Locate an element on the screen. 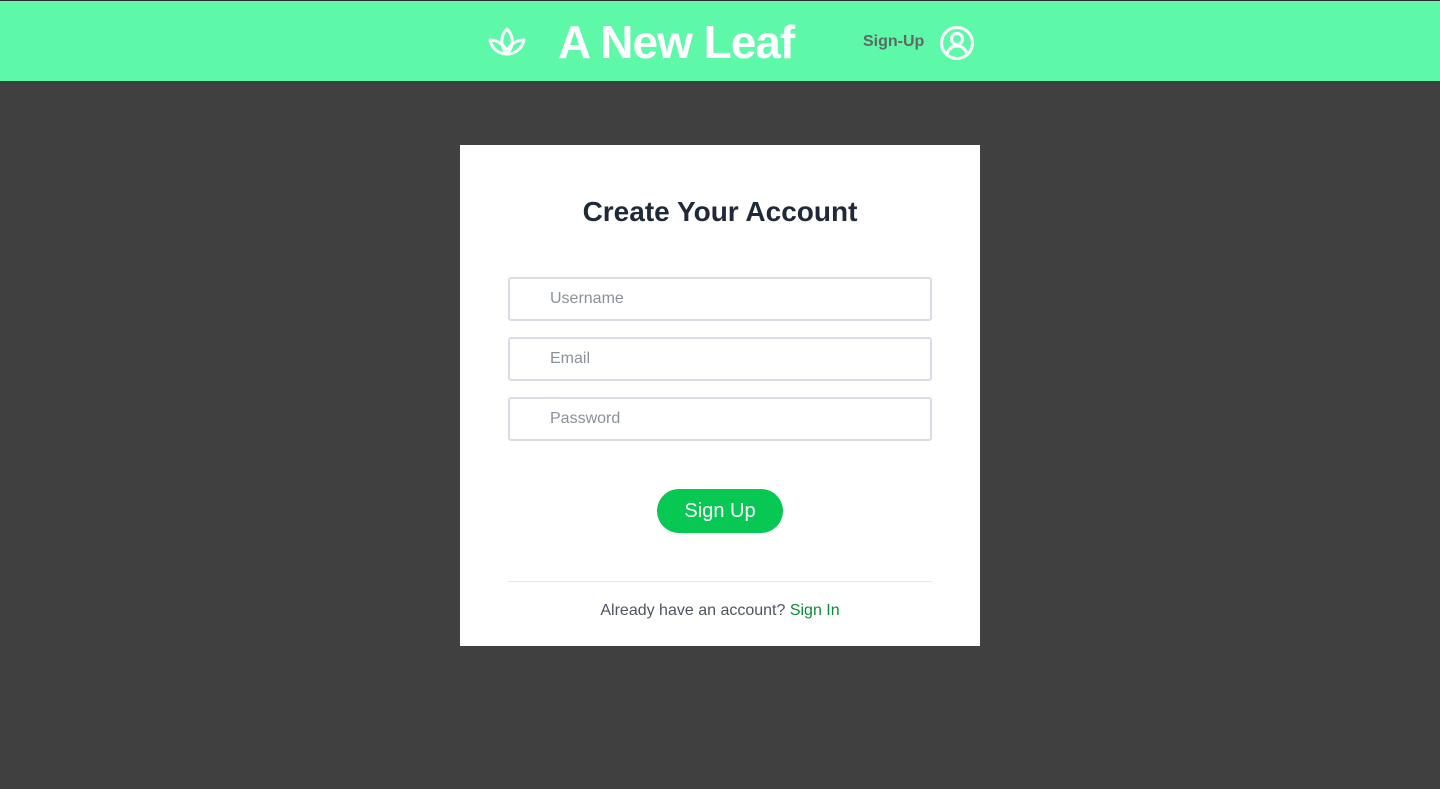  signin-prompt: Already have an account? Sign In is located at coordinates (720, 611).